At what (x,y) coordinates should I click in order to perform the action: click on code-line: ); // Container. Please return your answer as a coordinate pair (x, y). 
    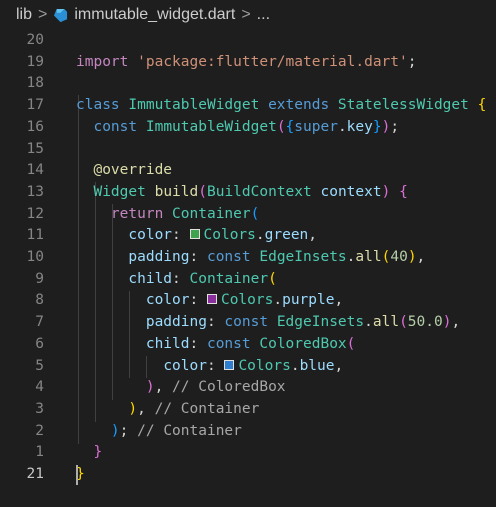
    Looking at the image, I should click on (248, 419).